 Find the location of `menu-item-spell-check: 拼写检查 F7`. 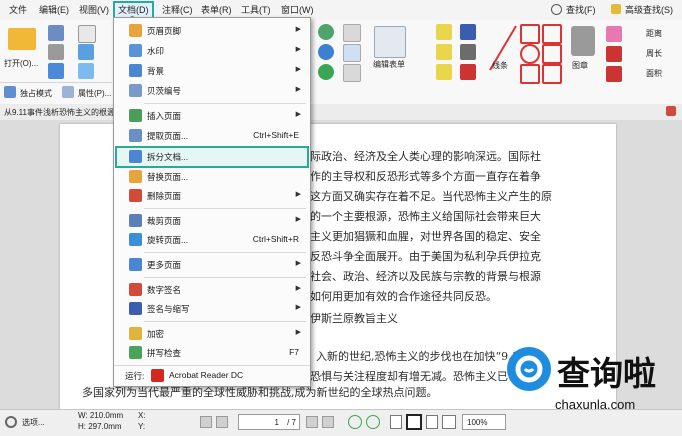

menu-item-spell-check: 拼写检查 F7 is located at coordinates (212, 353).